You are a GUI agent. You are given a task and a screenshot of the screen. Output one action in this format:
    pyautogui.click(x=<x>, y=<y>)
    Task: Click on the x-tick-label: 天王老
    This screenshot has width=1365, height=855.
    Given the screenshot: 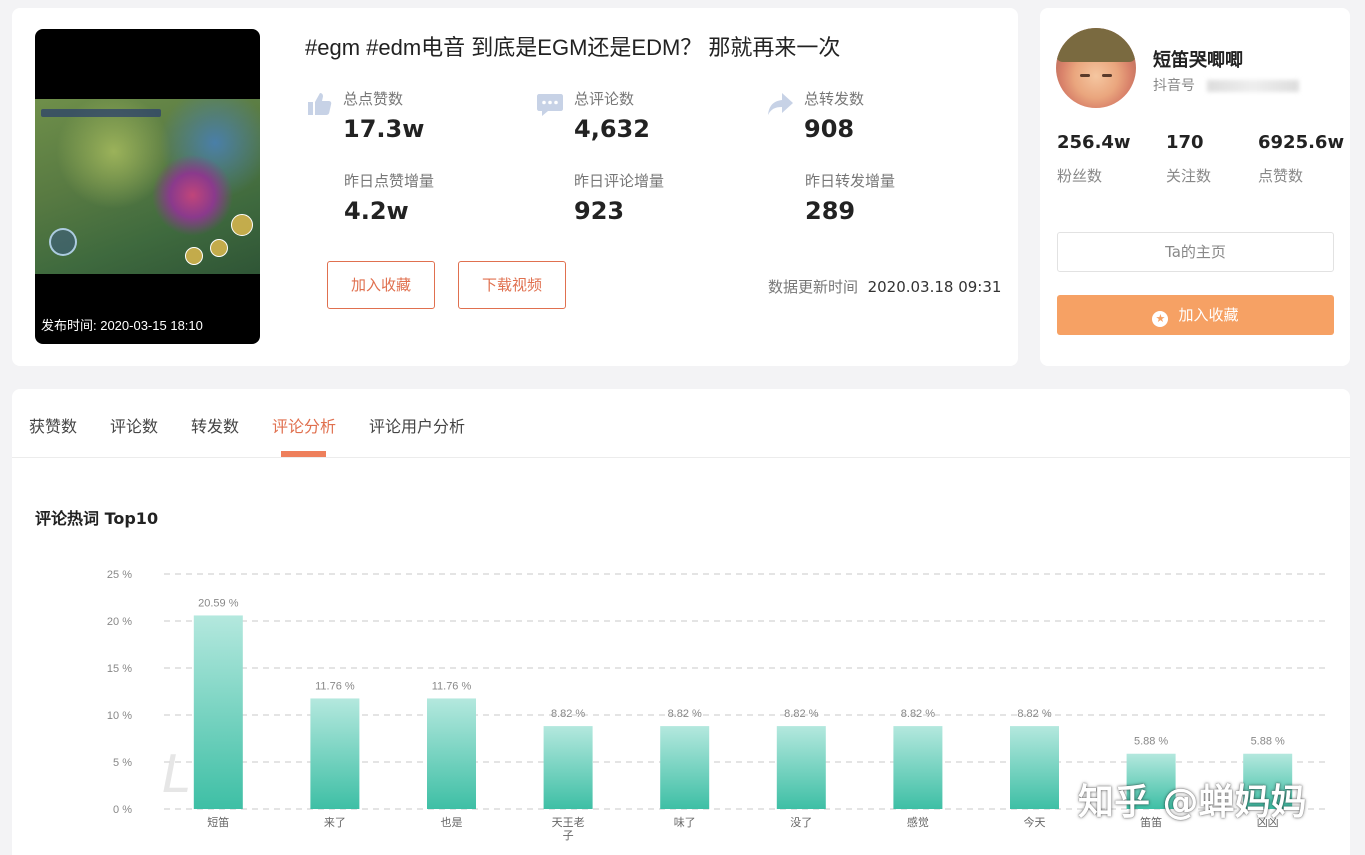 What is the action you would take?
    pyautogui.click(x=568, y=822)
    